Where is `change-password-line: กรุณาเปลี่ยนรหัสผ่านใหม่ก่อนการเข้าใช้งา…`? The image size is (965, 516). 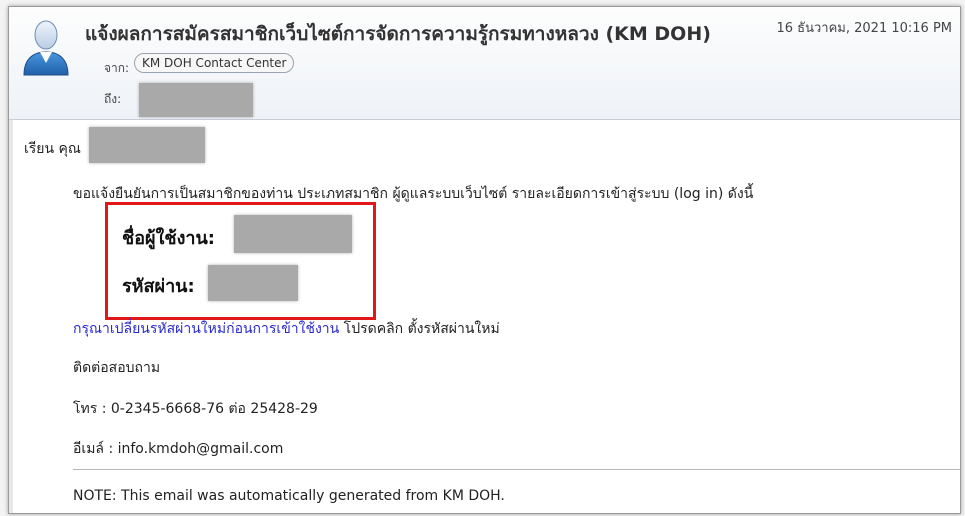 change-password-line: กรุณาเปลี่ยนรหัสผ่านใหม่ก่อนการเข้าใช้งา… is located at coordinates (286, 329).